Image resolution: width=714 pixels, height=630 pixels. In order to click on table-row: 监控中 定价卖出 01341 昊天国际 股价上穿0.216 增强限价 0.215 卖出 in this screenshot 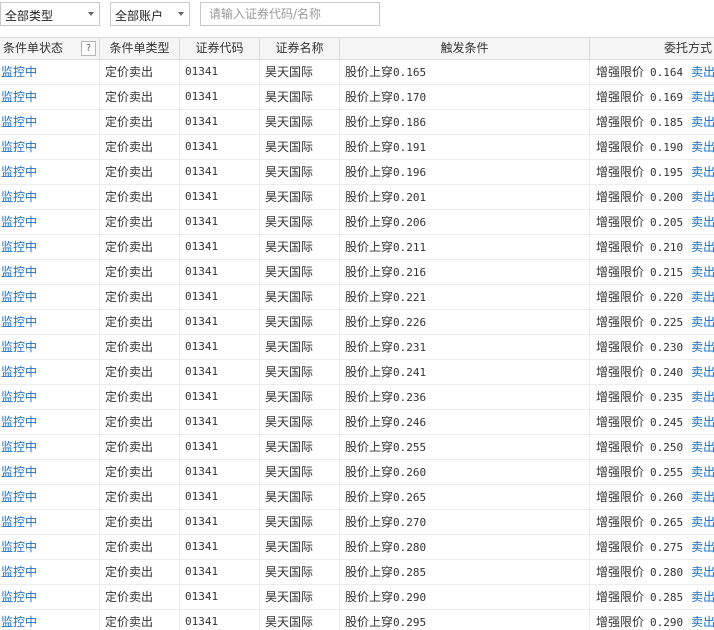, I will do `click(357, 272)`.